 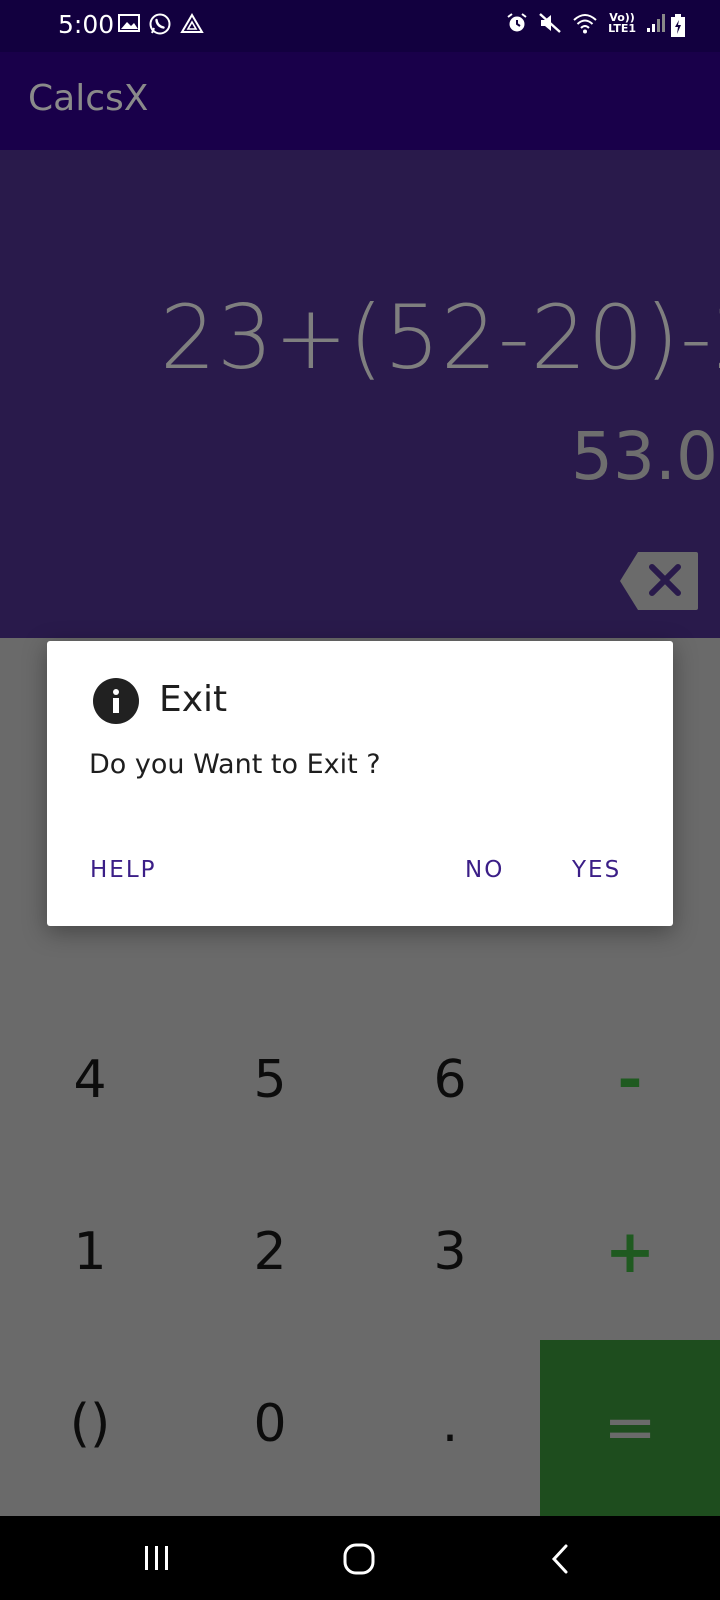 I want to click on key-6: 6, so click(x=450, y=1080).